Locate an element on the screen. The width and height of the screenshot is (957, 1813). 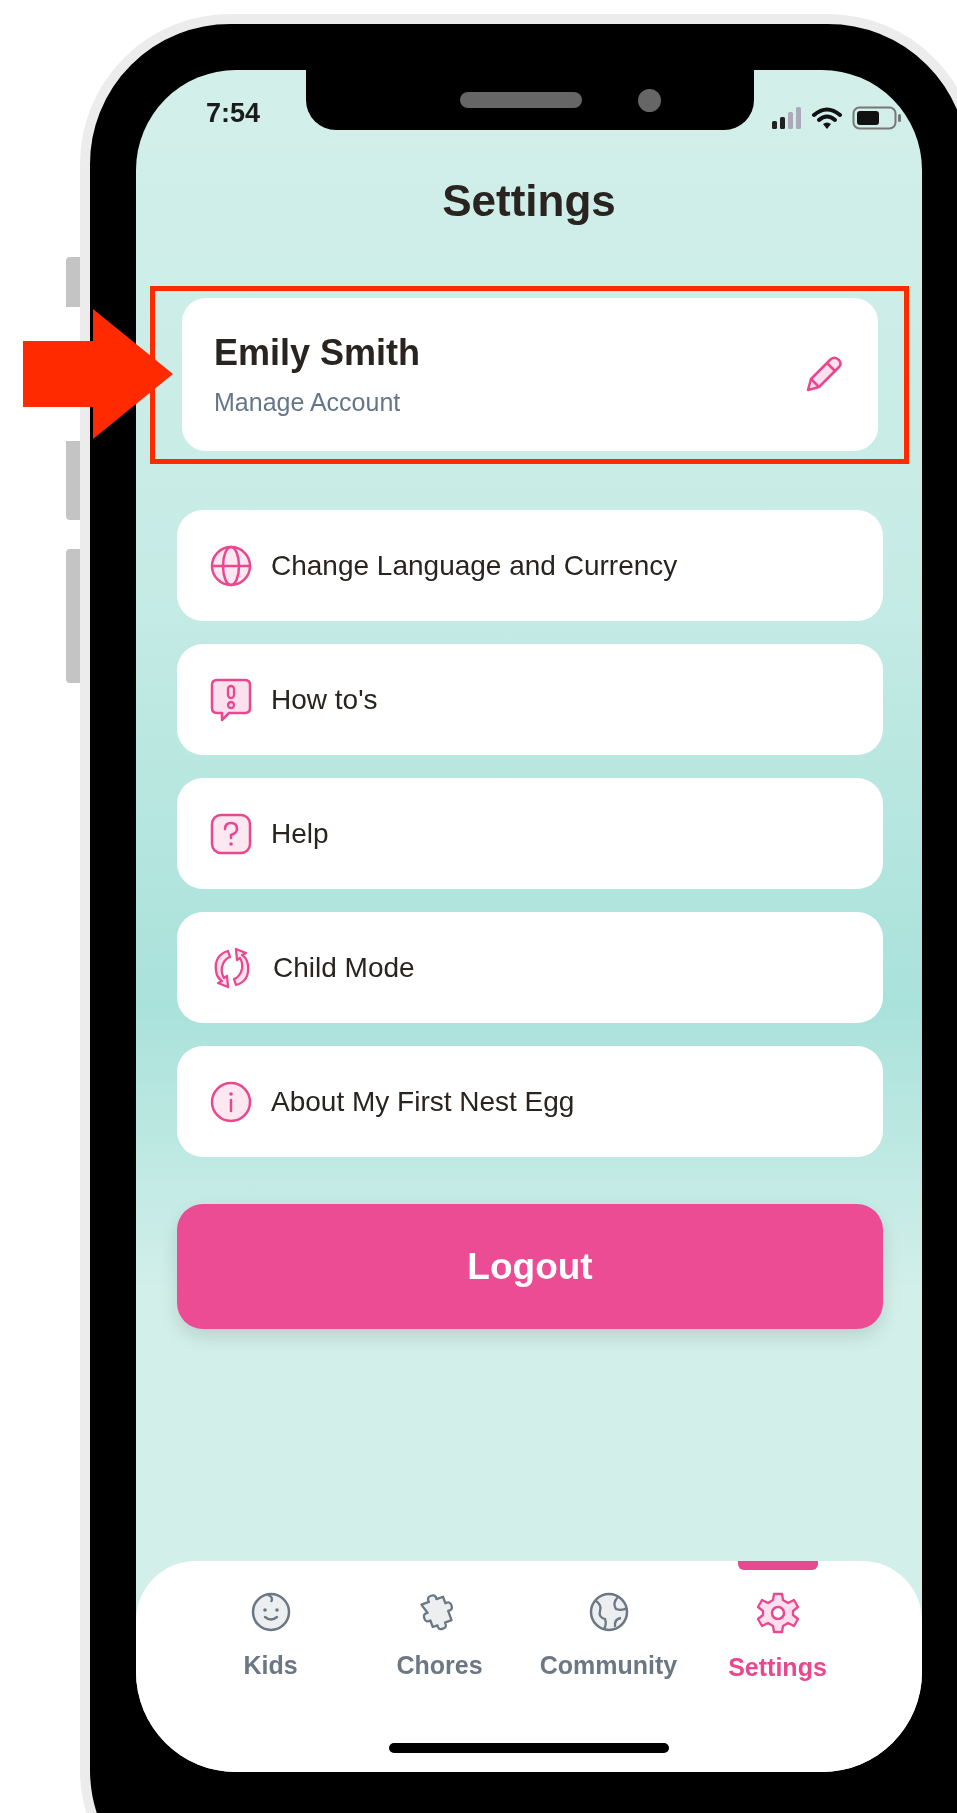
tab: Kids is located at coordinates (270, 1652).